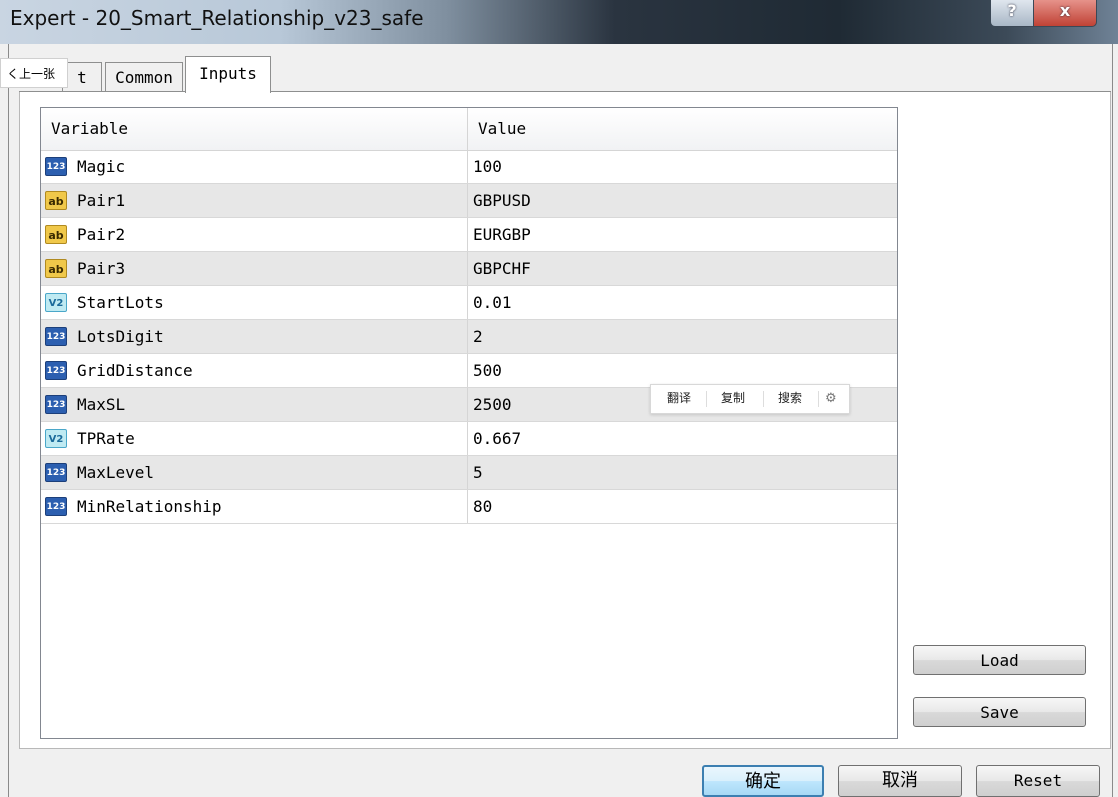 This screenshot has width=1118, height=797. Describe the element at coordinates (254, 438) in the screenshot. I see `variable-cell: V2 TPRate` at that location.